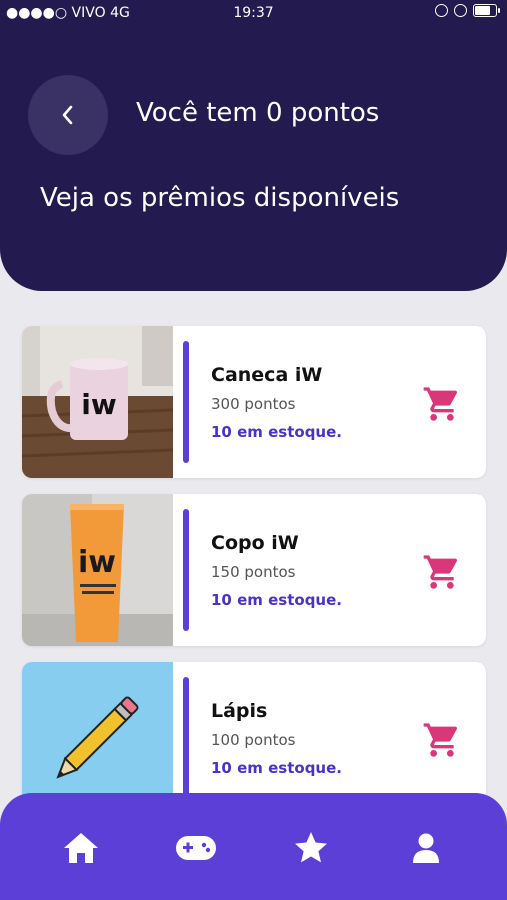  What do you see at coordinates (460, 10) in the screenshot?
I see `alarm-icon` at bounding box center [460, 10].